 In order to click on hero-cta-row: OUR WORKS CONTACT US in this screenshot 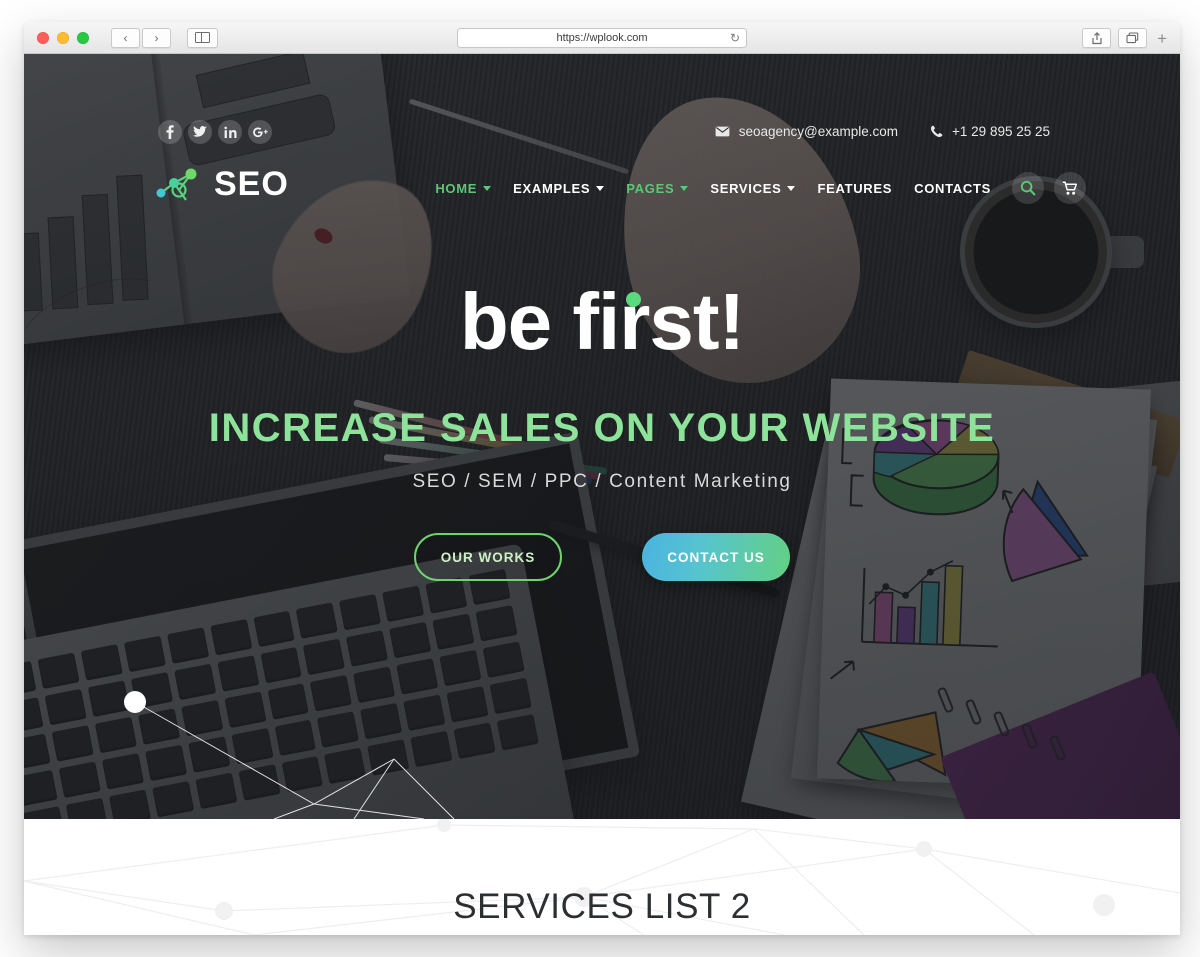, I will do `click(602, 557)`.